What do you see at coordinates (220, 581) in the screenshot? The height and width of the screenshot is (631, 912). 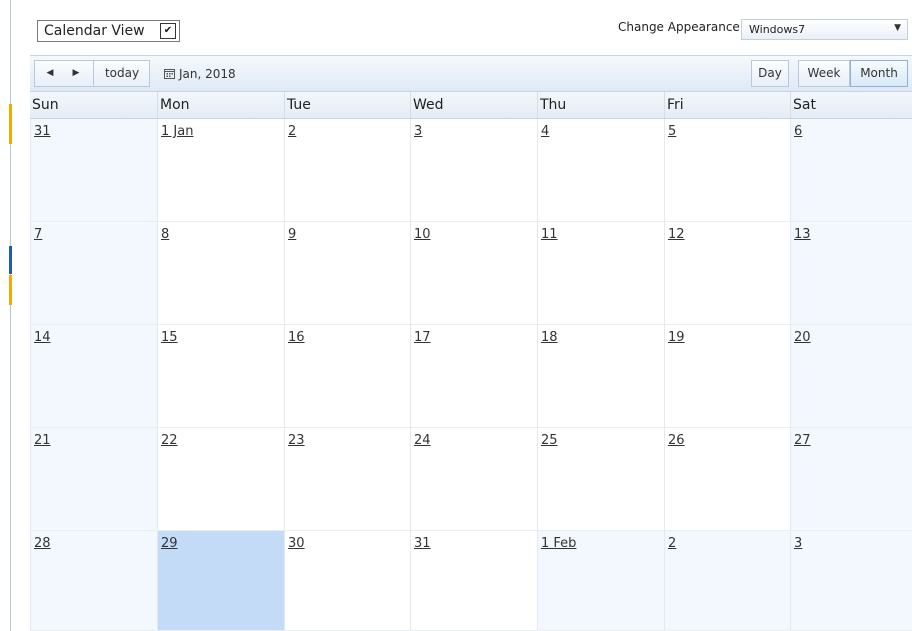 I see `day-cell: 29` at bounding box center [220, 581].